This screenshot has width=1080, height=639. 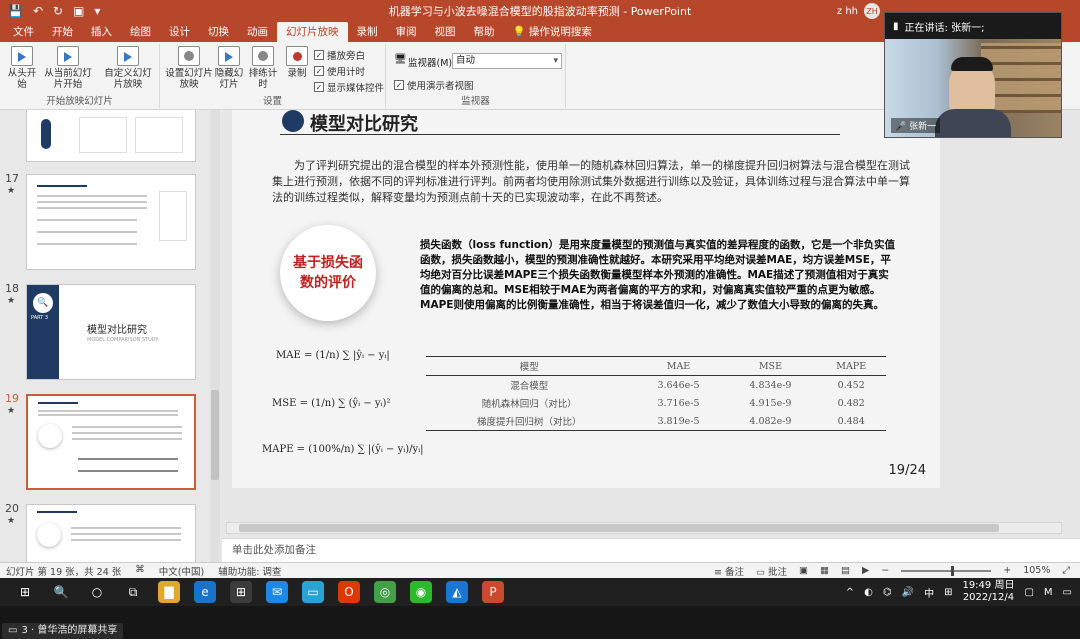 What do you see at coordinates (205, 592) in the screenshot?
I see `edge-icon: e` at bounding box center [205, 592].